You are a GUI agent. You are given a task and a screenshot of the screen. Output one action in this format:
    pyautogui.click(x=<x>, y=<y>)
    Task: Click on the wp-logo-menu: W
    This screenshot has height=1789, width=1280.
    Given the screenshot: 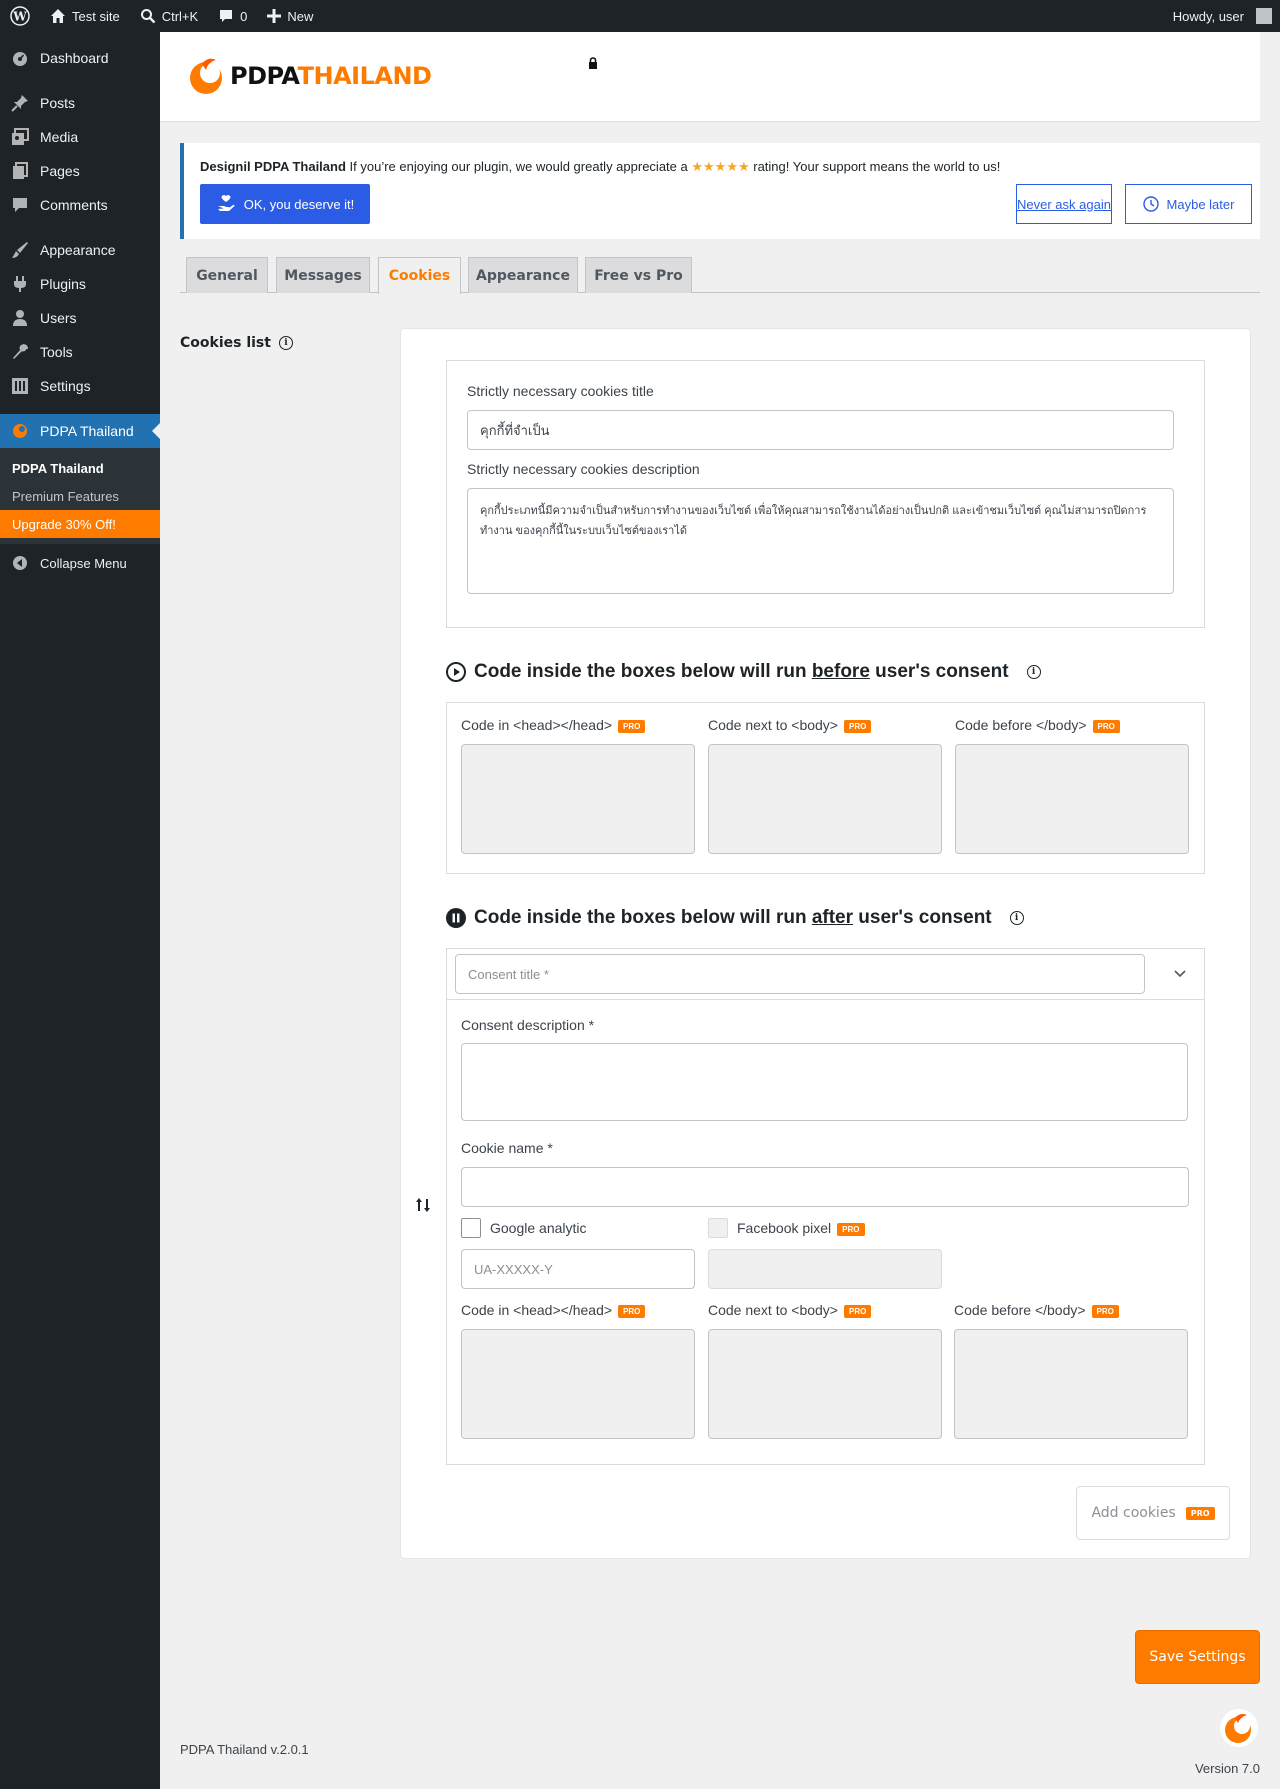 What is the action you would take?
    pyautogui.click(x=20, y=16)
    